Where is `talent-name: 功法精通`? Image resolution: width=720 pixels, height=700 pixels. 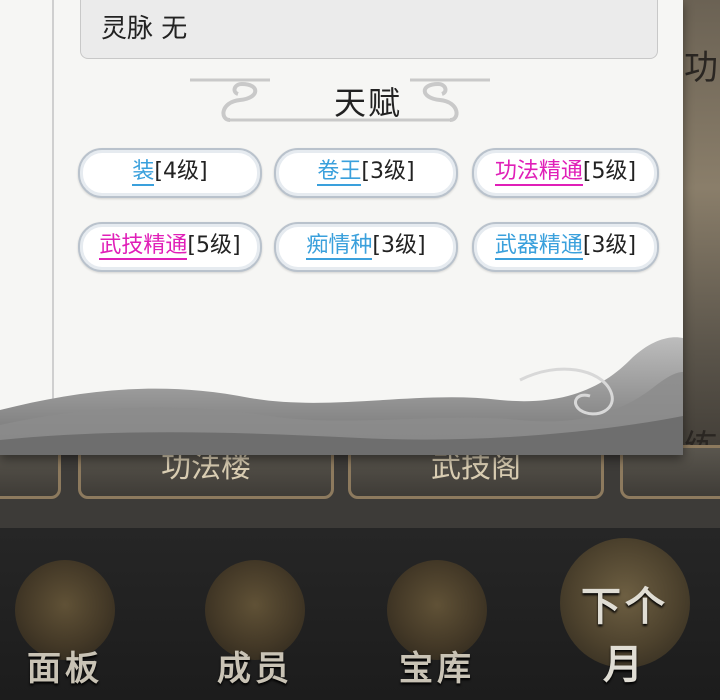 talent-name: 功法精通 is located at coordinates (538, 172).